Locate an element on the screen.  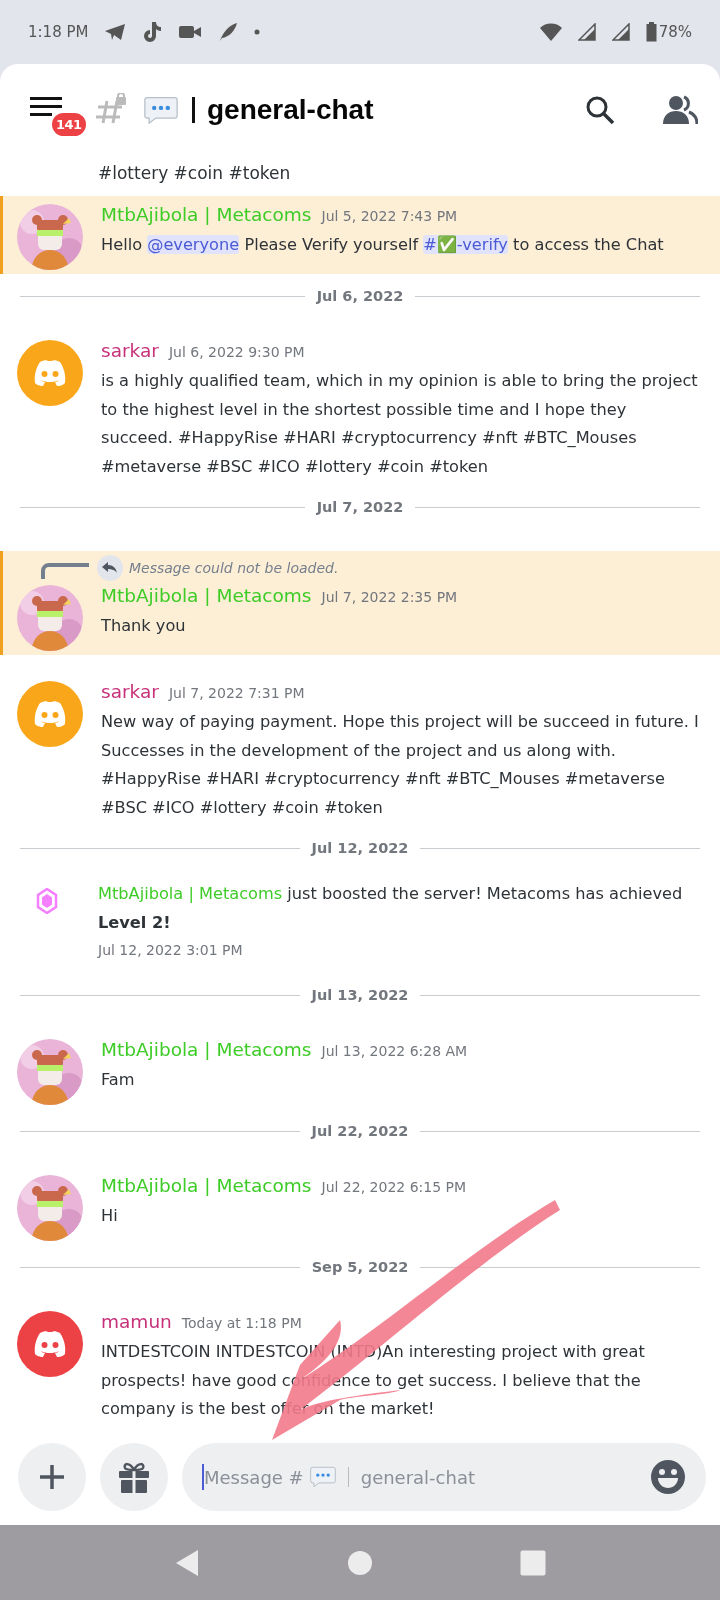
reply-icon is located at coordinates (110, 568).